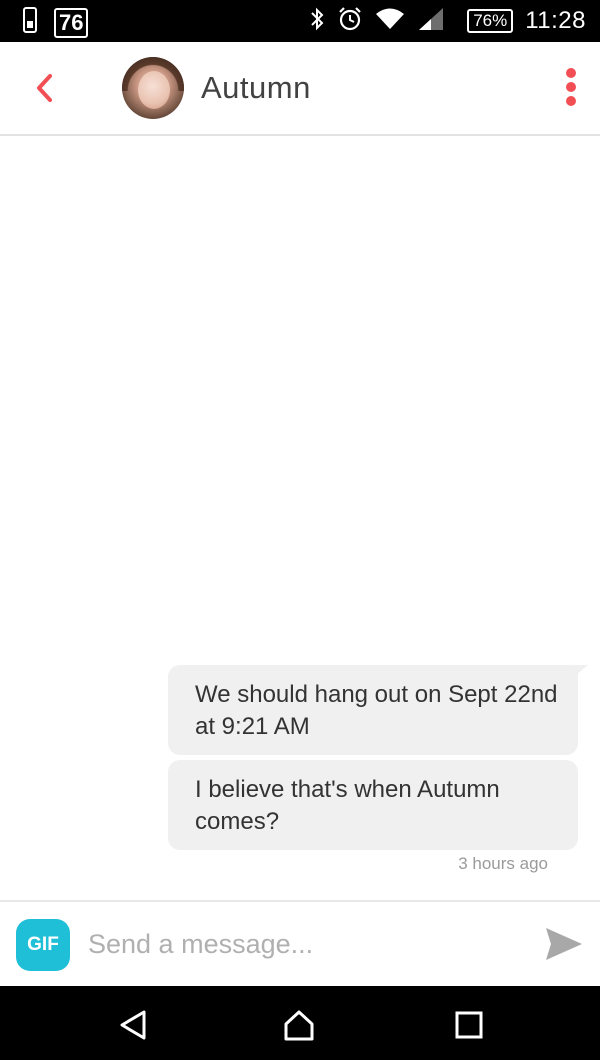  I want to click on more-options-button, so click(571, 88).